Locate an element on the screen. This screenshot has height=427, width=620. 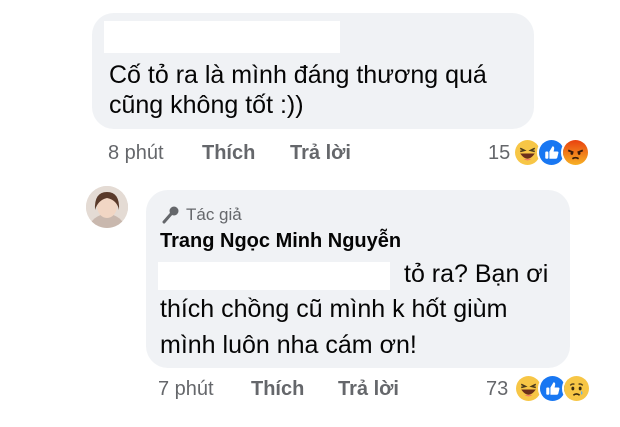
comment-timestamp: 7 phút is located at coordinates (186, 389).